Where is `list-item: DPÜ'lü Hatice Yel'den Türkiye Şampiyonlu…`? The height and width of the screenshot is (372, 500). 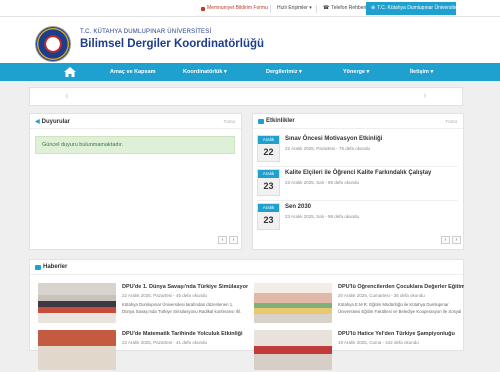
list-item: DPÜ'lü Hatice Yel'den Türkiye Şampiyonlu… is located at coordinates (359, 351).